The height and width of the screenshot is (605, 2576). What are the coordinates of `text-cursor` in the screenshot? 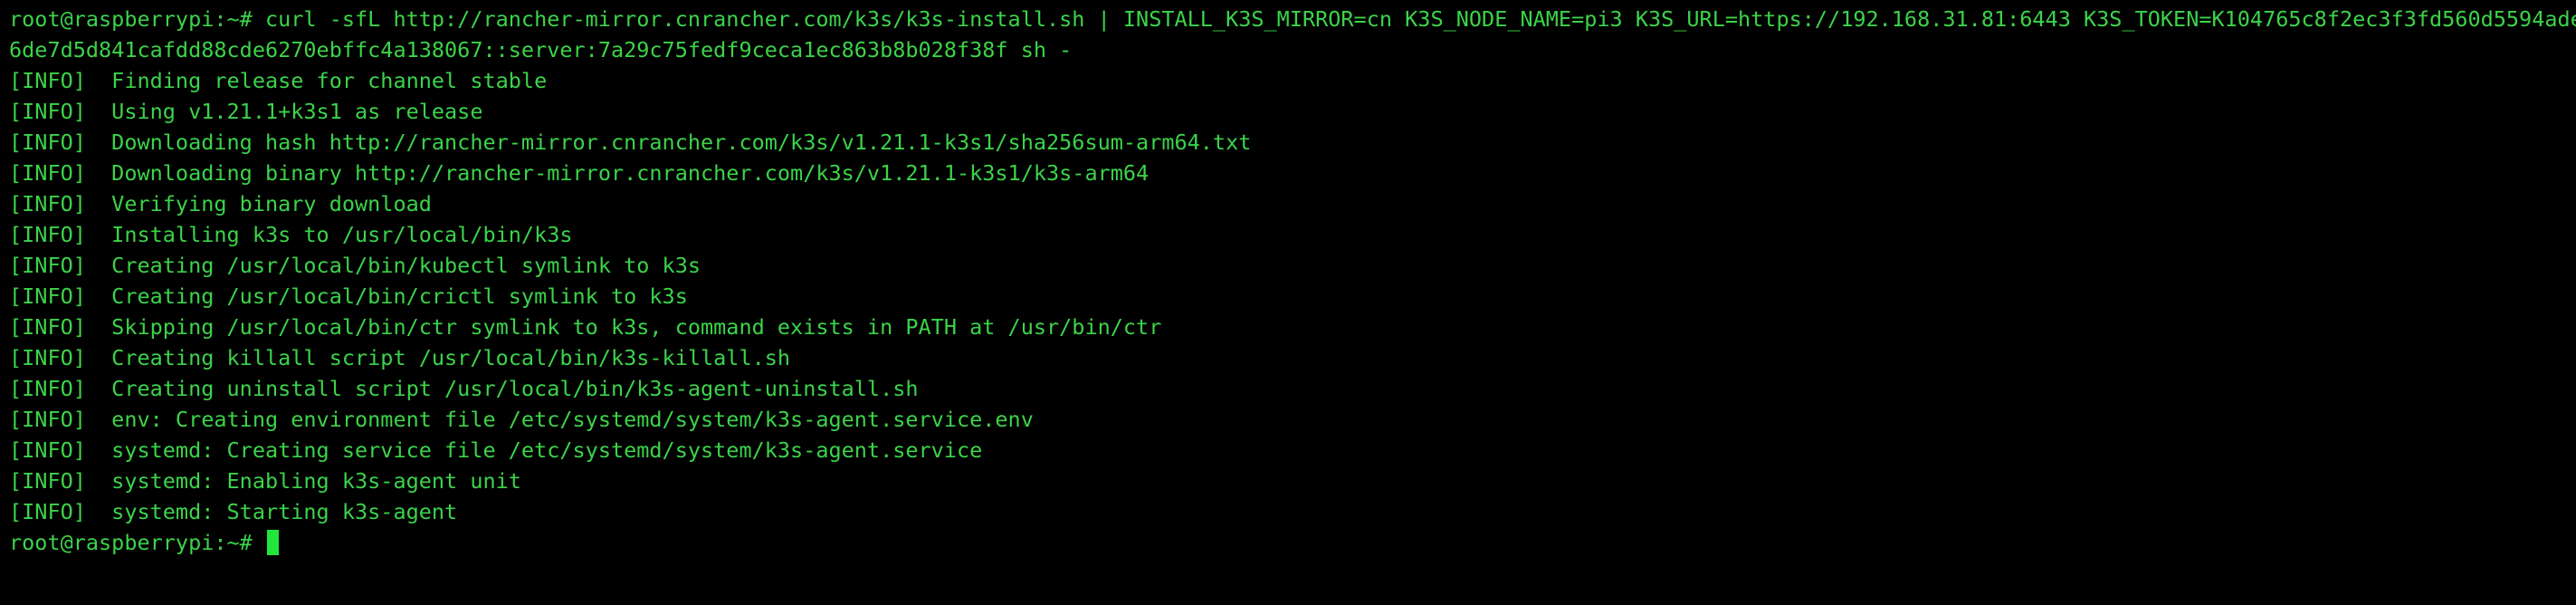 It's located at (272, 542).